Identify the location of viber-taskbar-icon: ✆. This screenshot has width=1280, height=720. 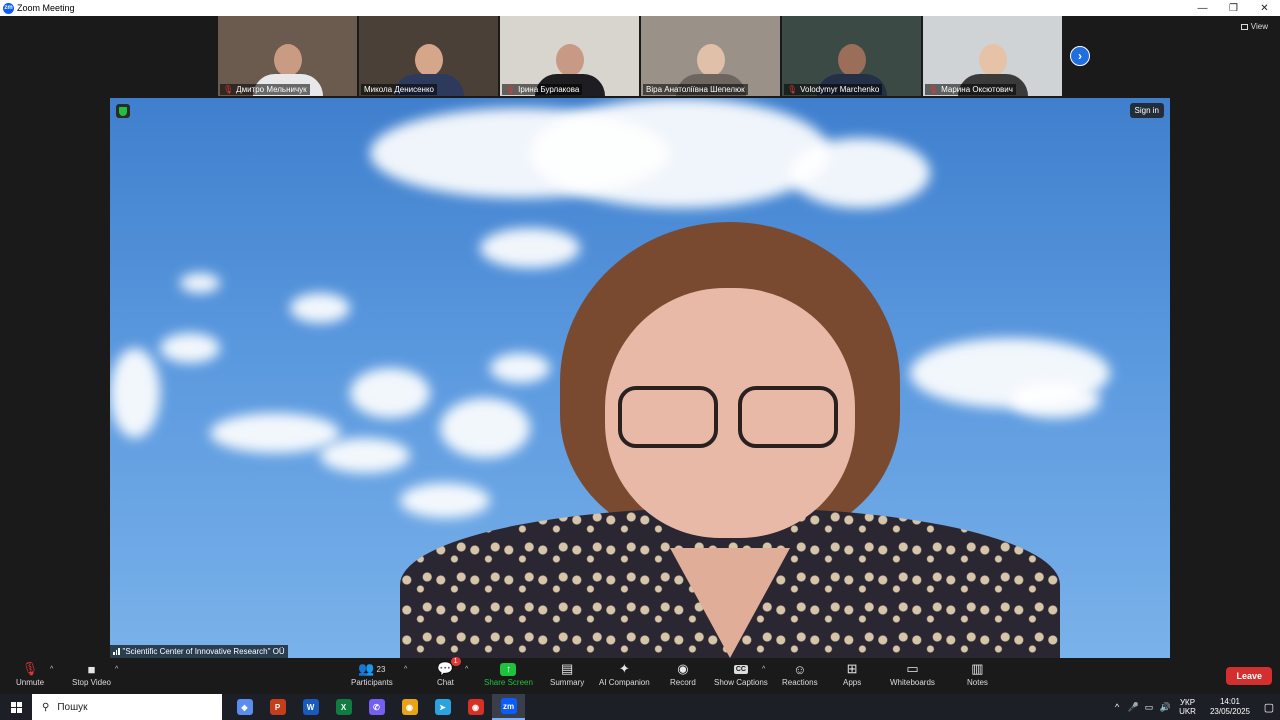
(376, 707).